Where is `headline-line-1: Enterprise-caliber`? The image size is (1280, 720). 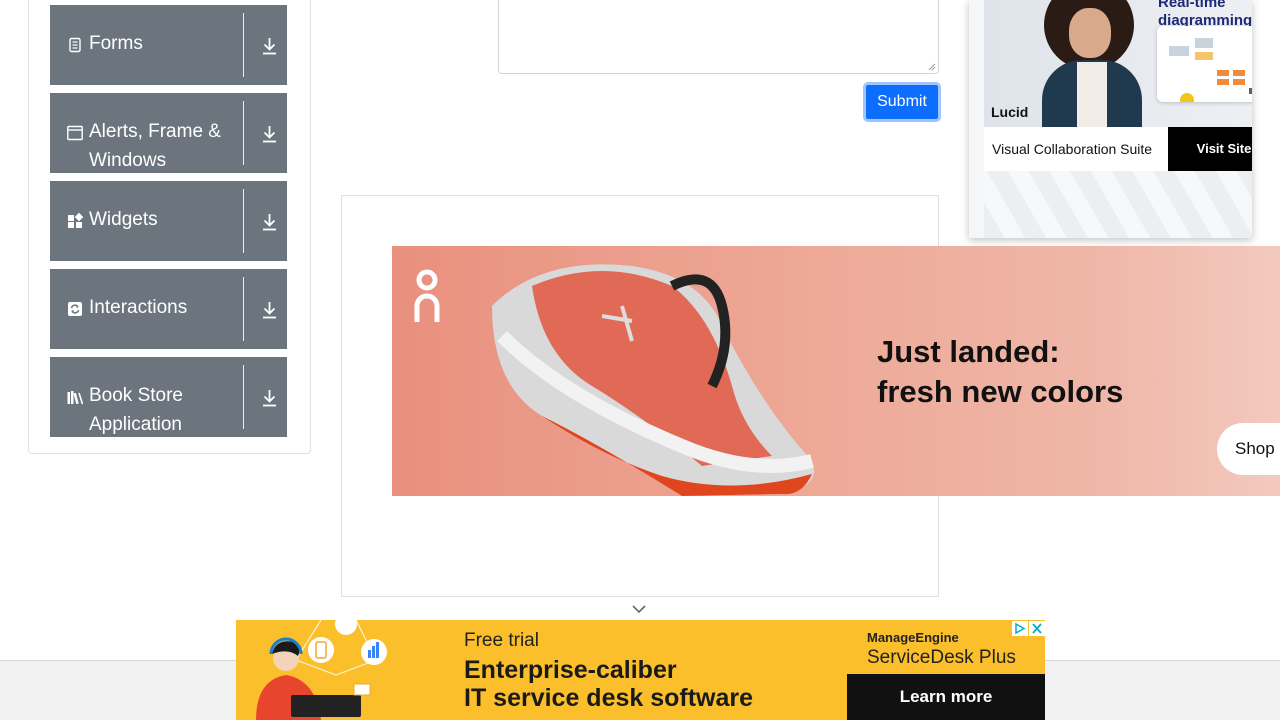 headline-line-1: Enterprise-caliber is located at coordinates (570, 670).